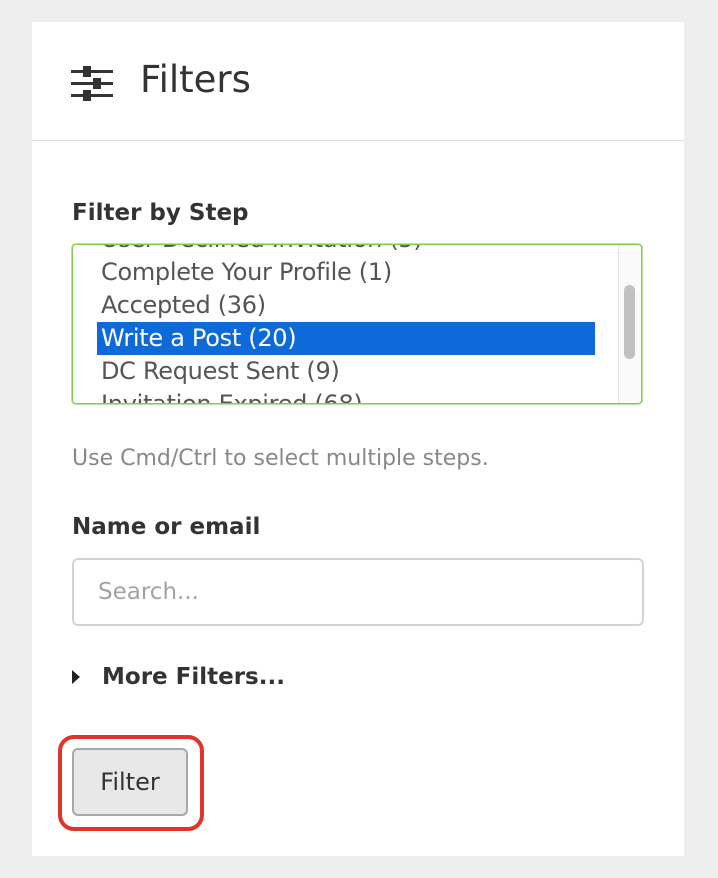 The width and height of the screenshot is (718, 878). I want to click on search-input, so click(358, 592).